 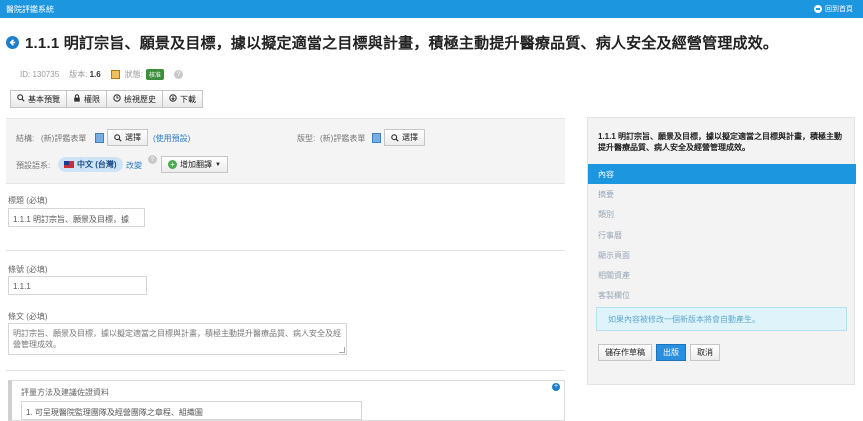 I want to click on permissions-button: 權限, so click(x=87, y=99).